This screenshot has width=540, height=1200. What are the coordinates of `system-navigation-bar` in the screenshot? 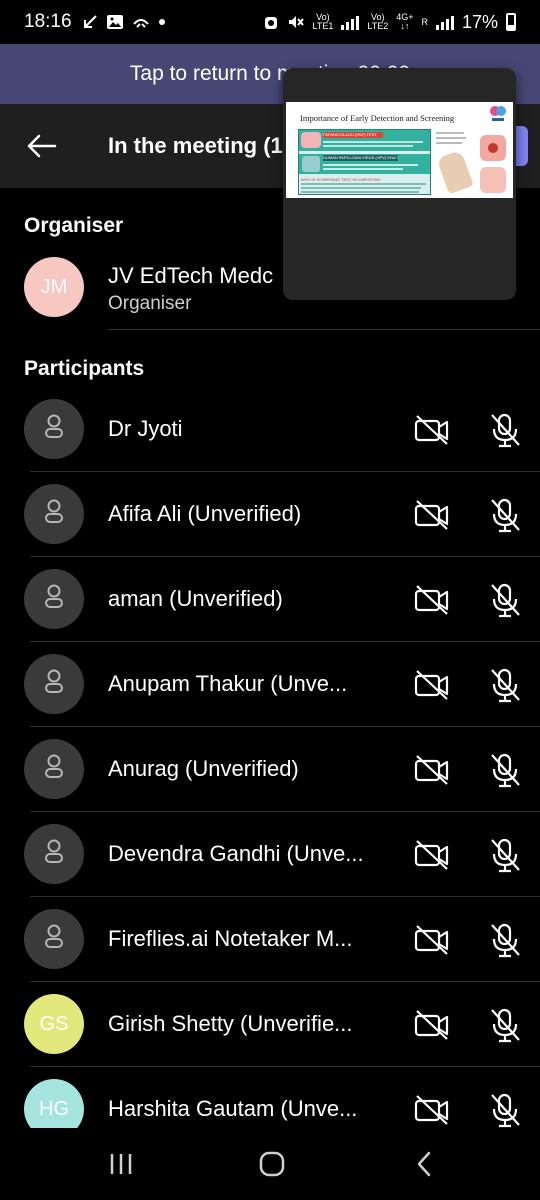 It's located at (270, 1164).